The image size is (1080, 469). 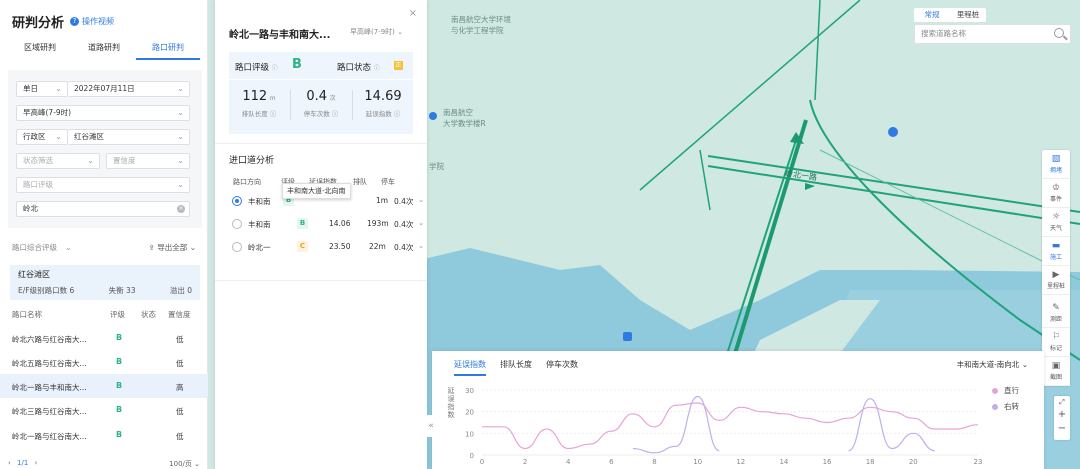 I want to click on district-summary: 红谷滩区 E/F级别路口数 6 失衡 33 溢出 0, so click(x=105, y=282).